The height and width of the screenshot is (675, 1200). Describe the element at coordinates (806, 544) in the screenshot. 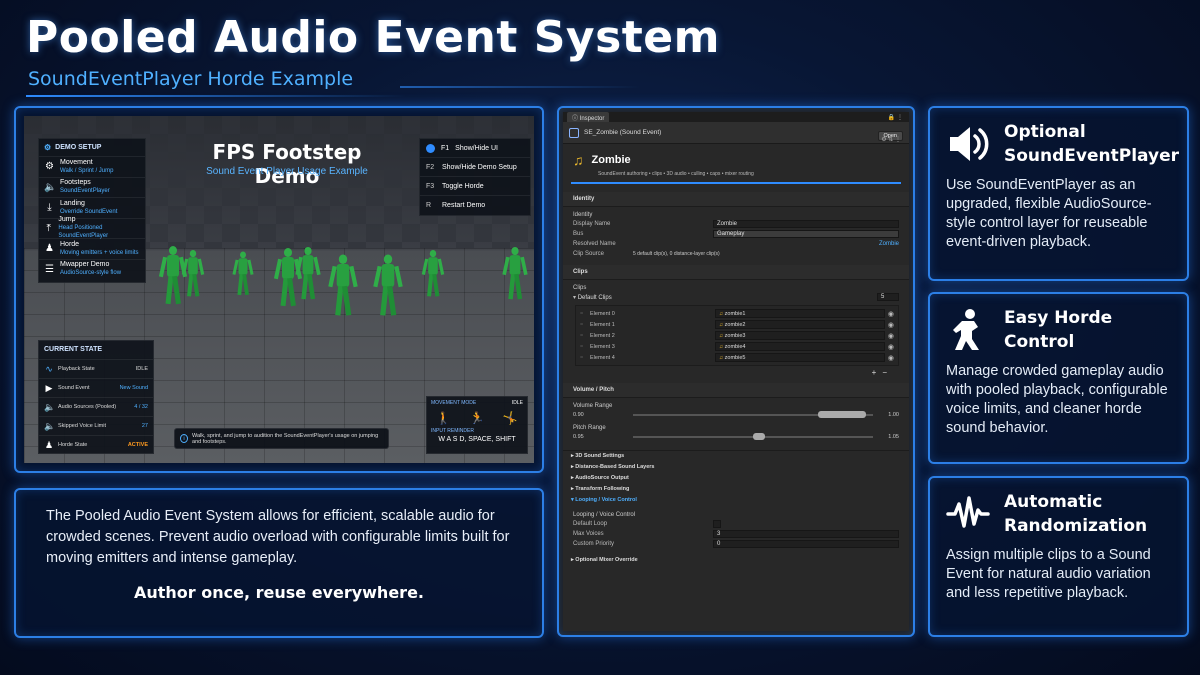

I see `custom-priority-input: 0` at that location.